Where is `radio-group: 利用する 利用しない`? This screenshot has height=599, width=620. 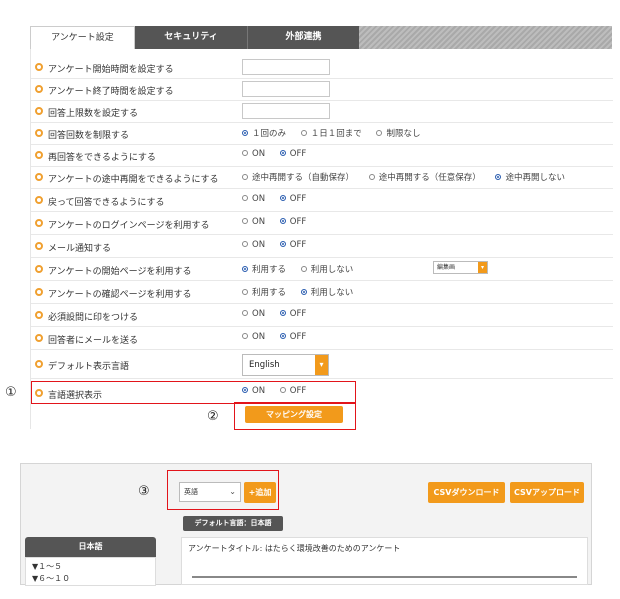 radio-group: 利用する 利用しない is located at coordinates (303, 269).